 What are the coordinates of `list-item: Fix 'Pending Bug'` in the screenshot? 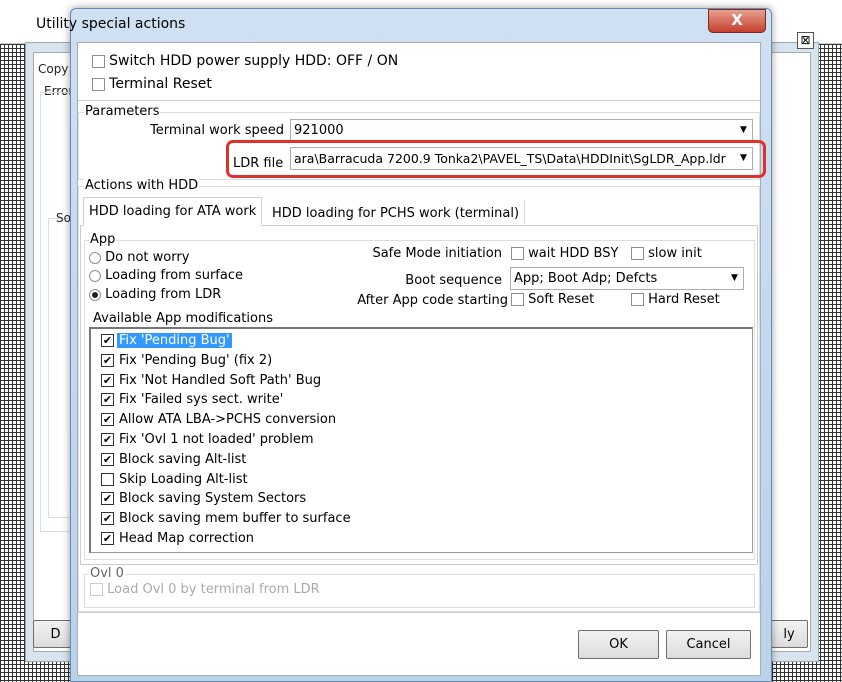 It's located at (166, 342).